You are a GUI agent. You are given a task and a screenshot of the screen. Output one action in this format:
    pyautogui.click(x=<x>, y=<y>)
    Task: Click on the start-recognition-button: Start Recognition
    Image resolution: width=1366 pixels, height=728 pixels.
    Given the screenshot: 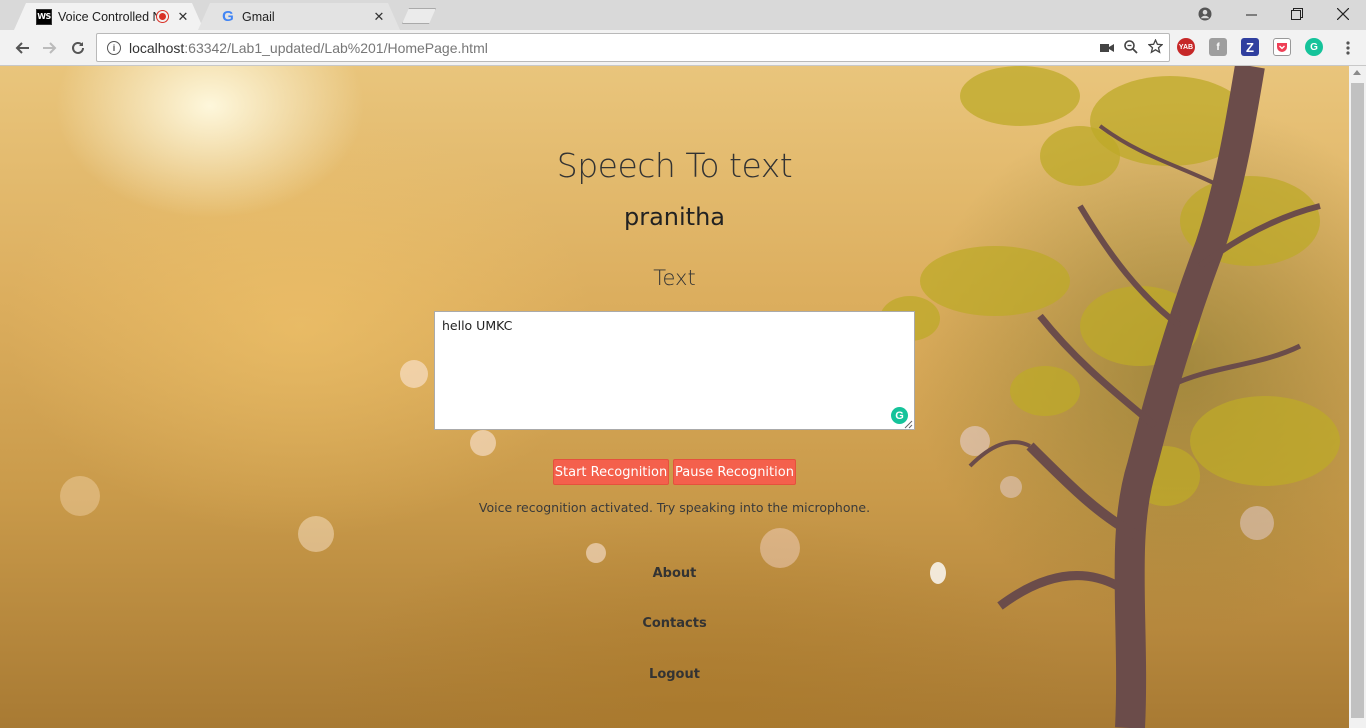 What is the action you would take?
    pyautogui.click(x=611, y=472)
    